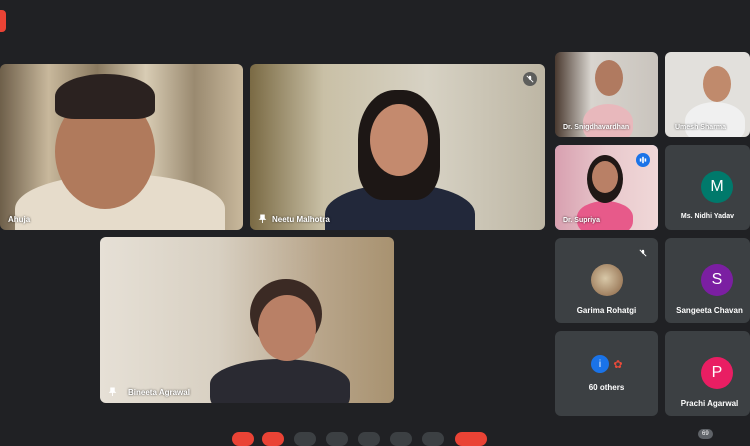 This screenshot has width=750, height=446. What do you see at coordinates (700, 127) in the screenshot?
I see `participant-name: Umesh Sharma` at bounding box center [700, 127].